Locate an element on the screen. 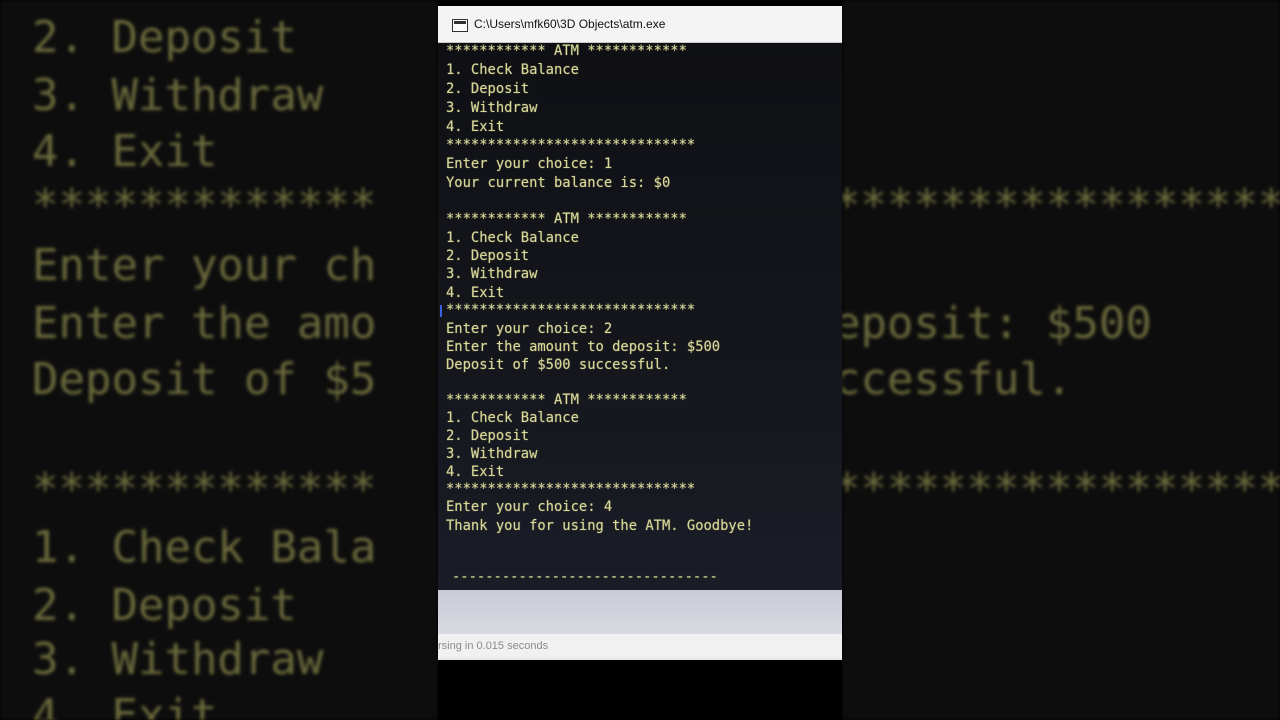  window-titlebar: C:\Users\mfk60\3D Objects\atm.exe is located at coordinates (640, 24).